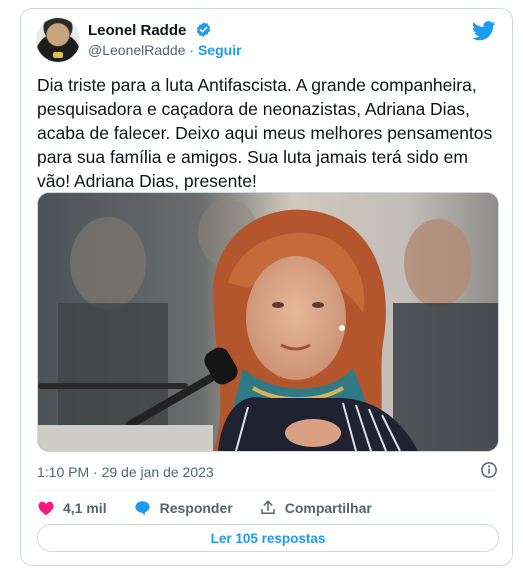 The width and height of the screenshot is (523, 578). I want to click on info-icon, so click(489, 472).